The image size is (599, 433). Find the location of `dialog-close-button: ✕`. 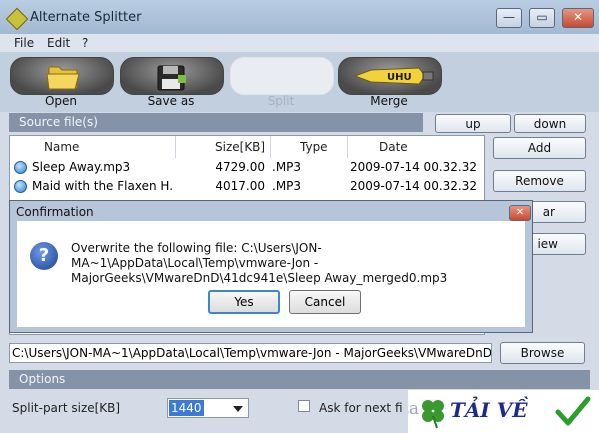

dialog-close-button: ✕ is located at coordinates (520, 213).